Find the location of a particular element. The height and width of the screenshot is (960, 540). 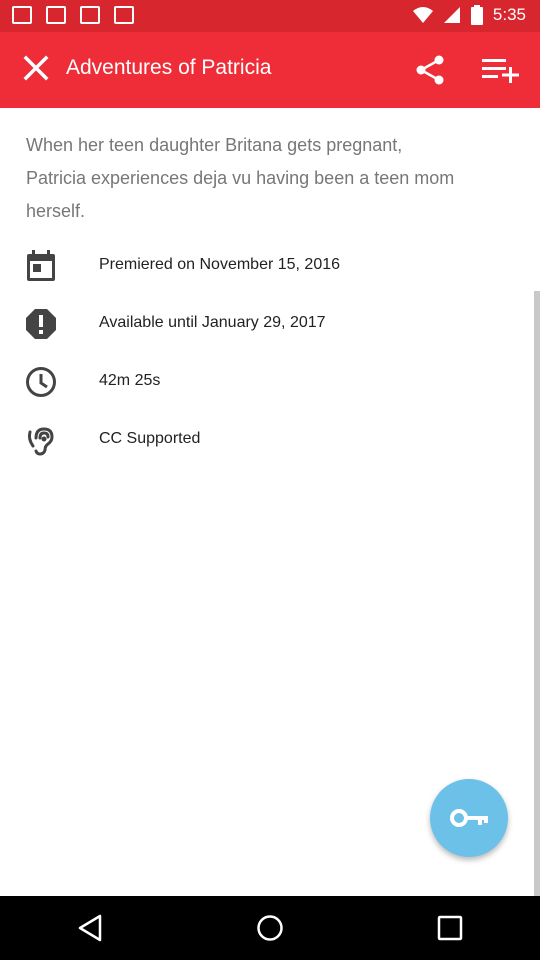

navigation-bar is located at coordinates (270, 928).